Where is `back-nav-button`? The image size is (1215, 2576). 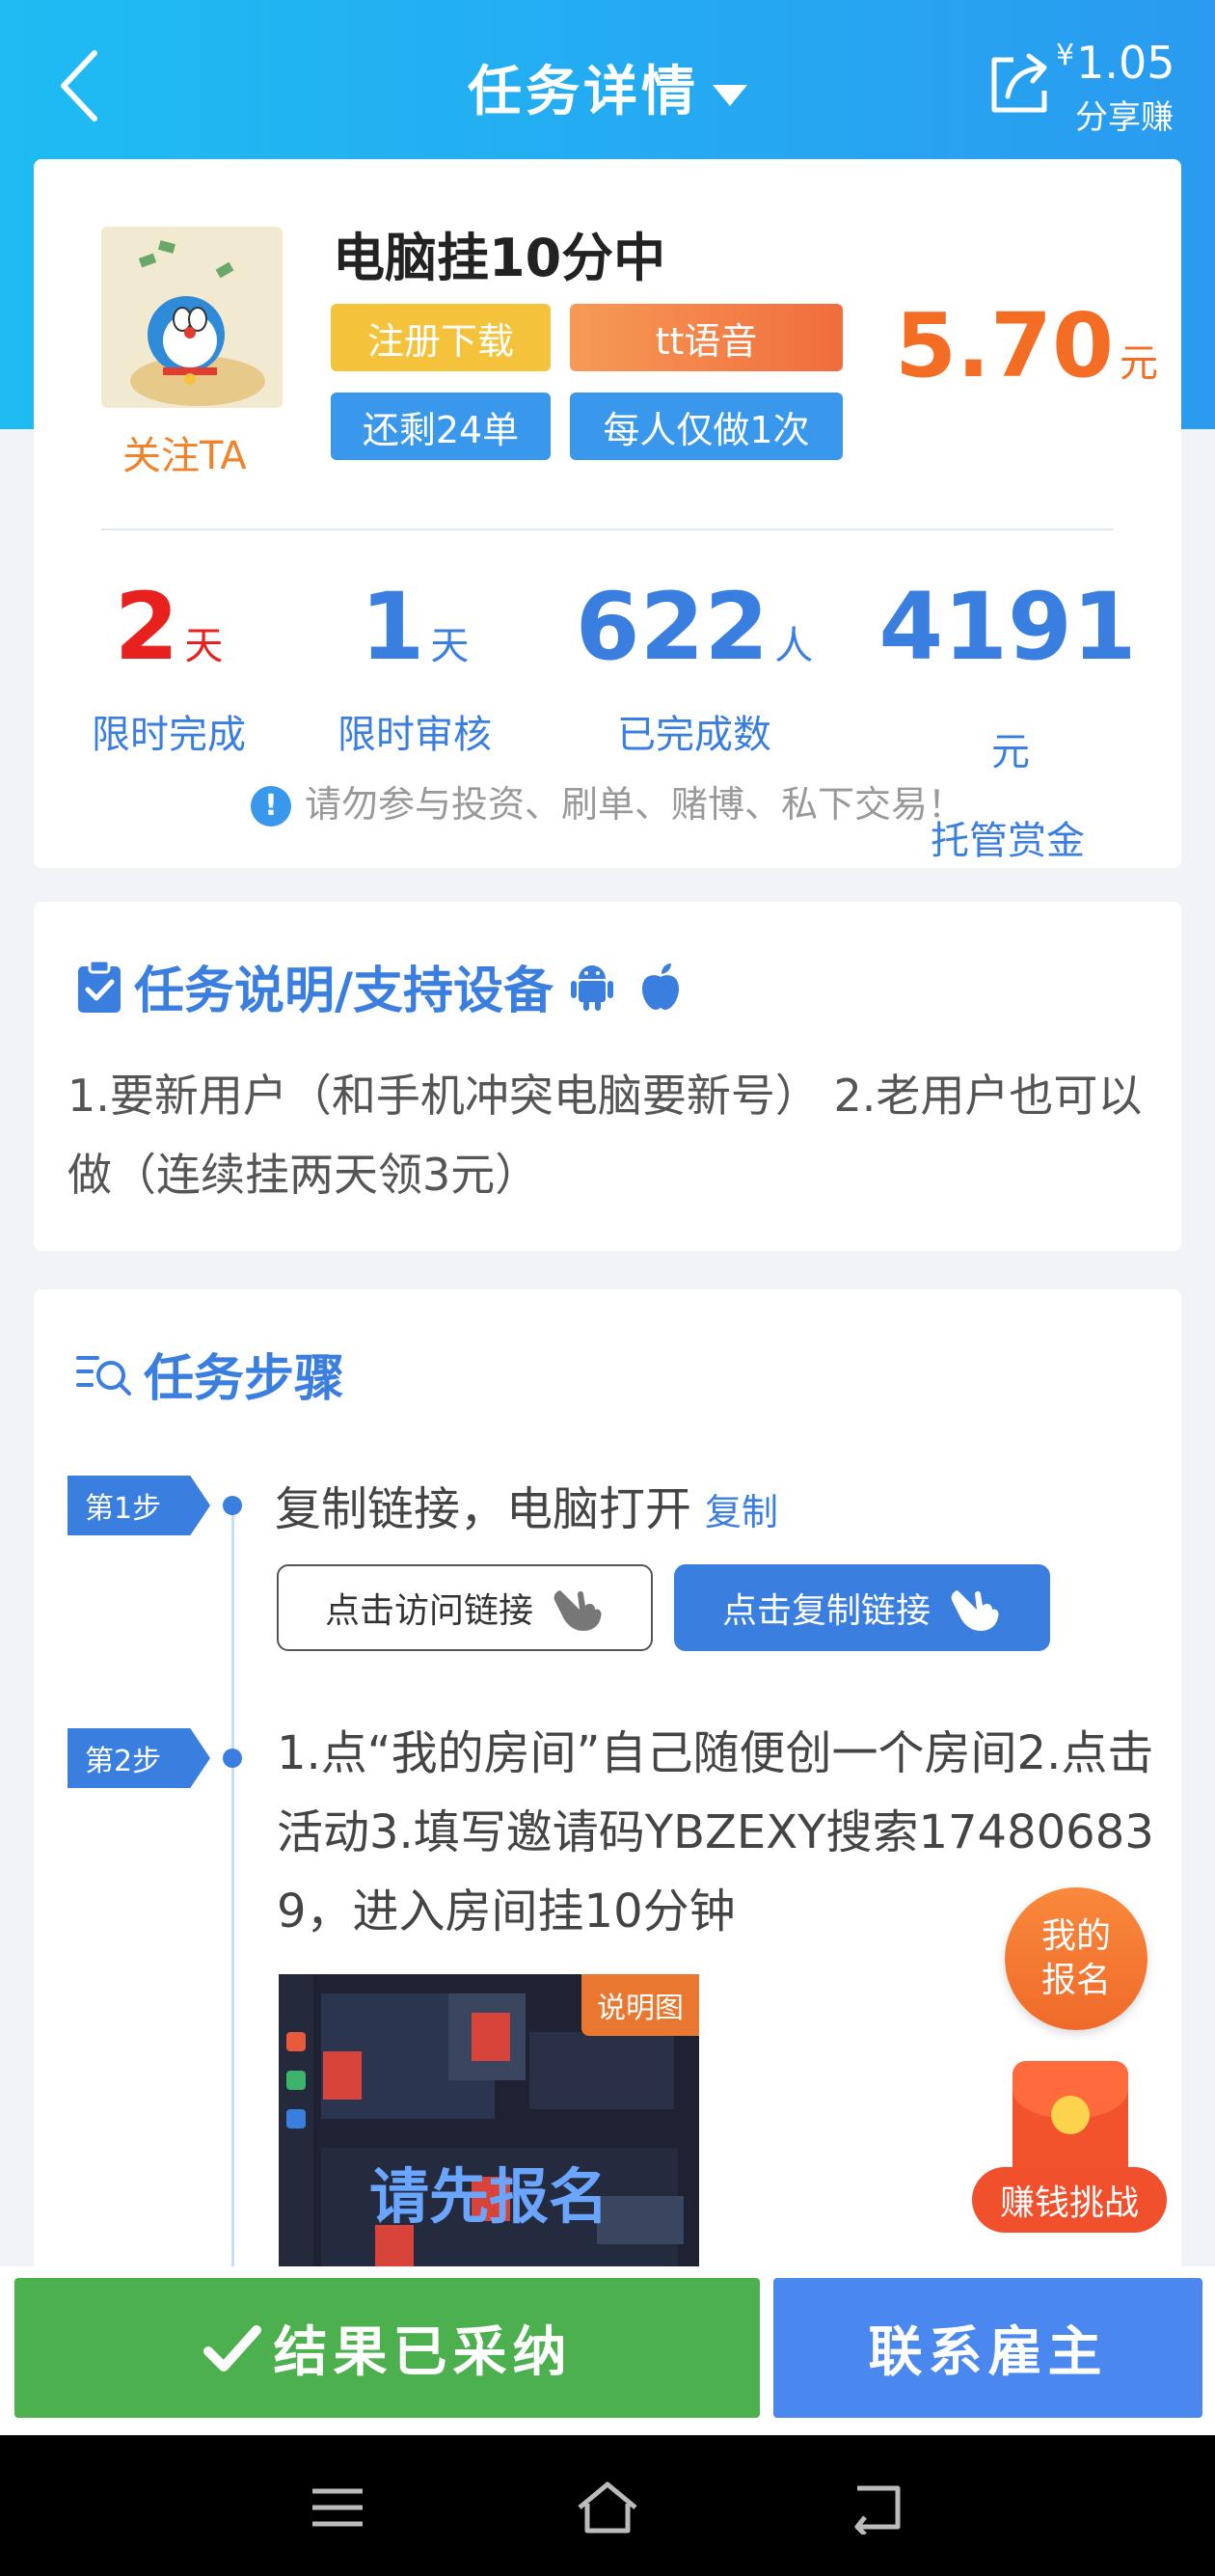 back-nav-button is located at coordinates (877, 2507).